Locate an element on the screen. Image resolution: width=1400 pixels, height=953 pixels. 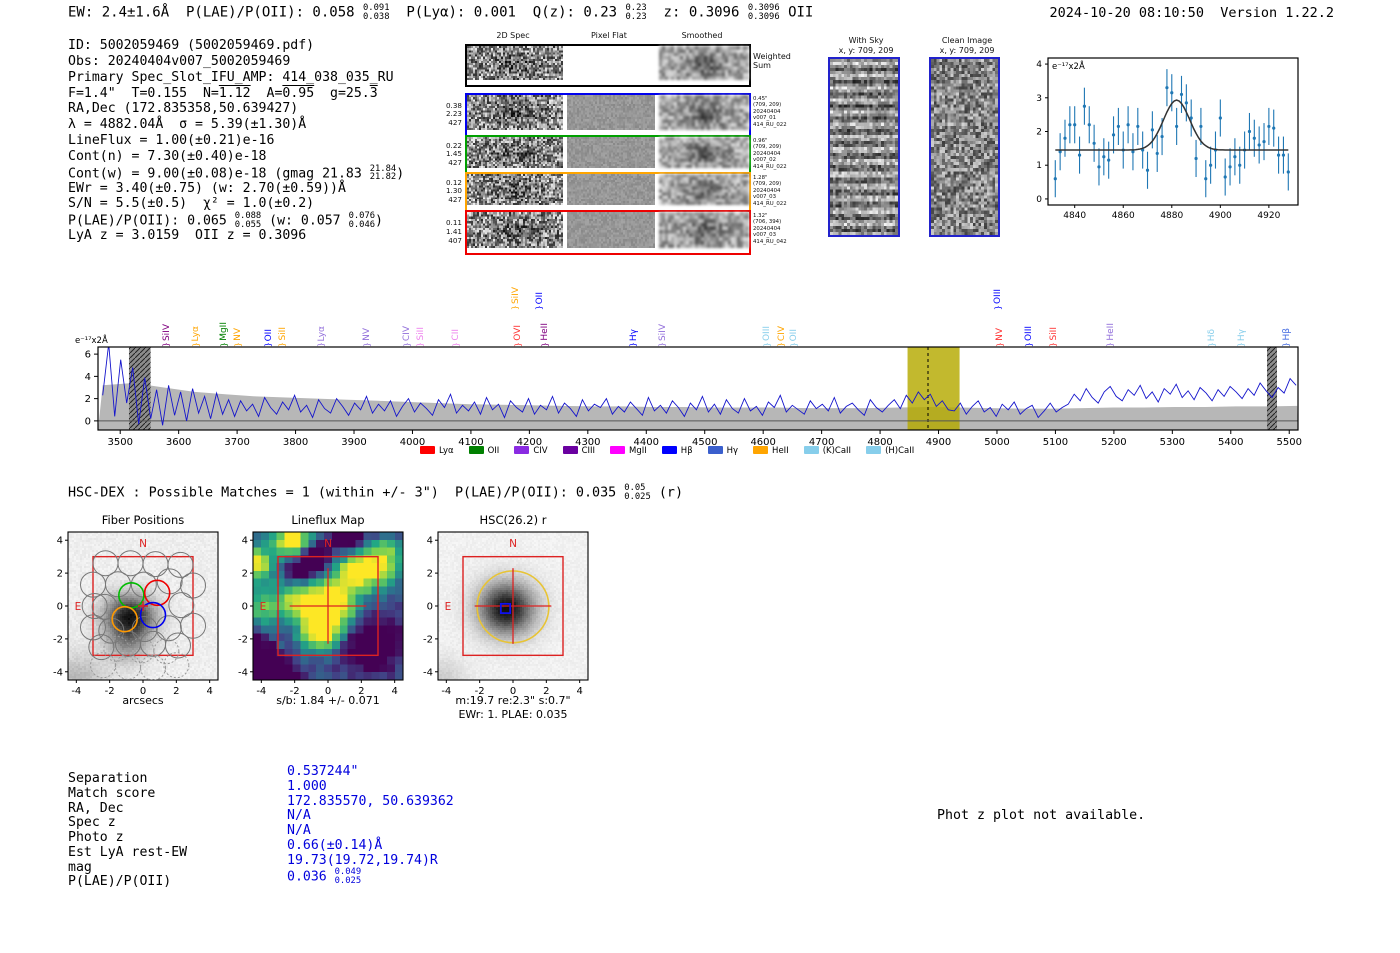
inset-axes is located at coordinates (1173, 131).